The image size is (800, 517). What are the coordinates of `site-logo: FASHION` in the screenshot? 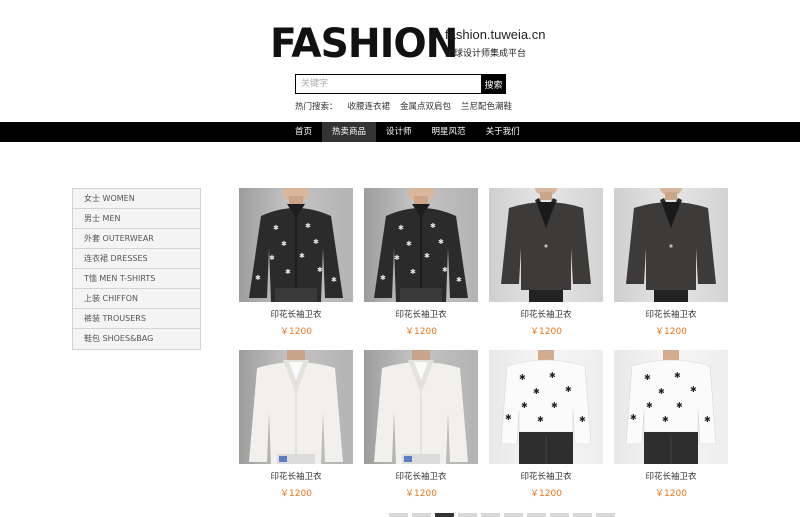 It's located at (364, 44).